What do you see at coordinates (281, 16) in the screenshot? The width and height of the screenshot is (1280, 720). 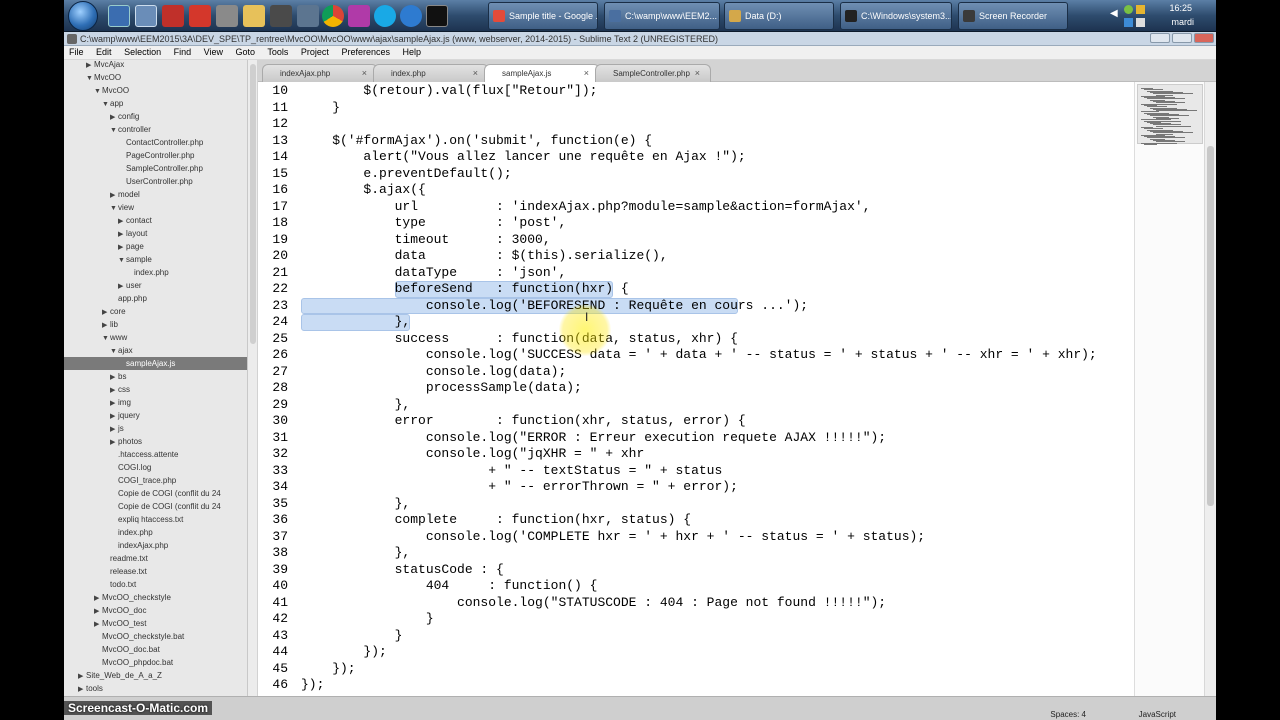 I see `sublime-icon` at bounding box center [281, 16].